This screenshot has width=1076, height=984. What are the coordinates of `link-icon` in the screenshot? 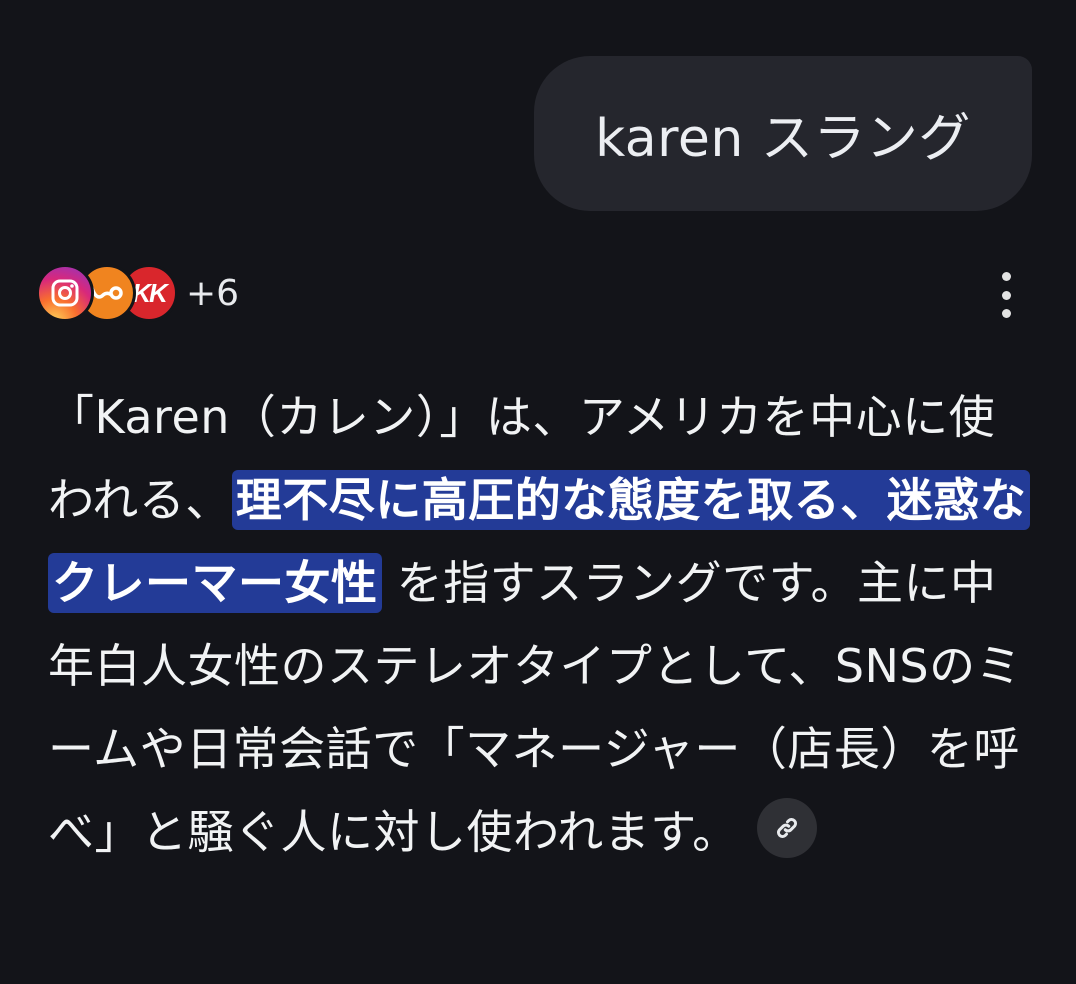 It's located at (786, 827).